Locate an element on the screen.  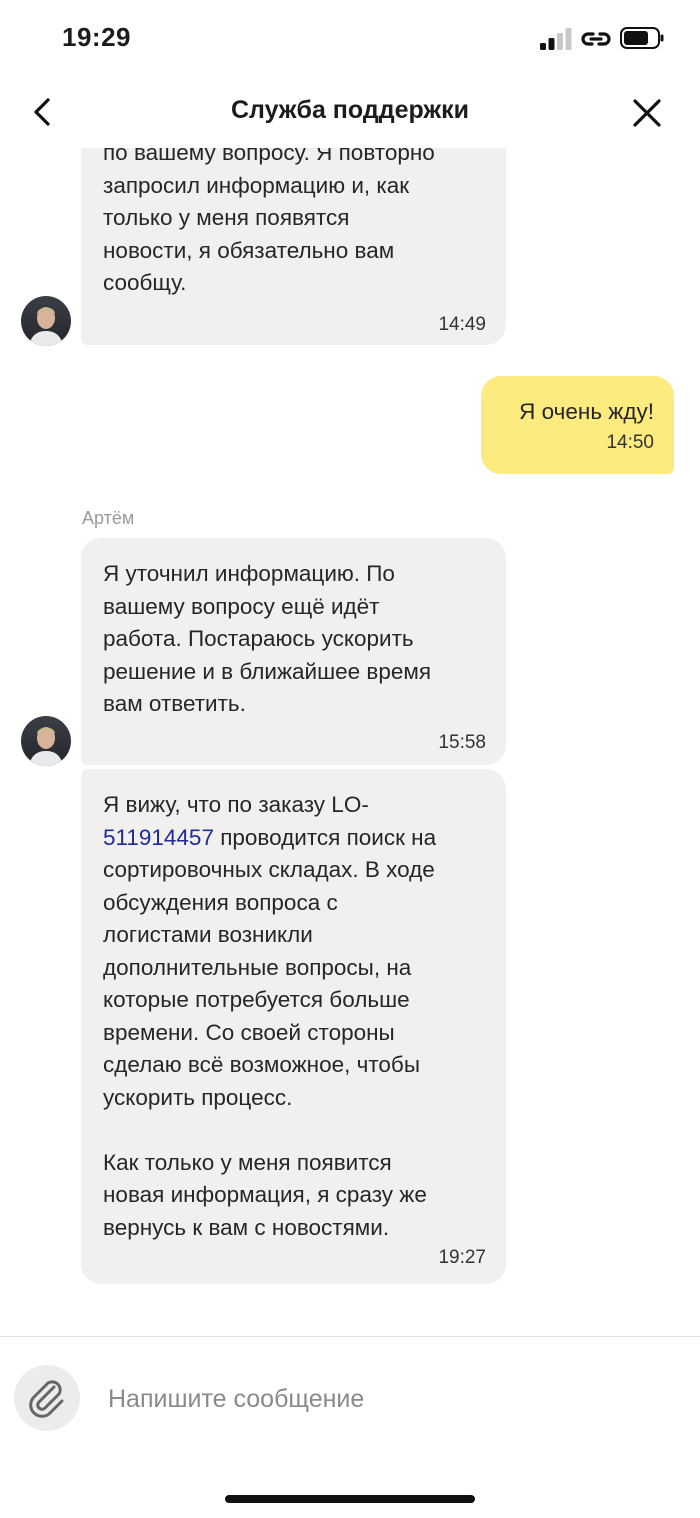
message-composer is located at coordinates (350, 1427).